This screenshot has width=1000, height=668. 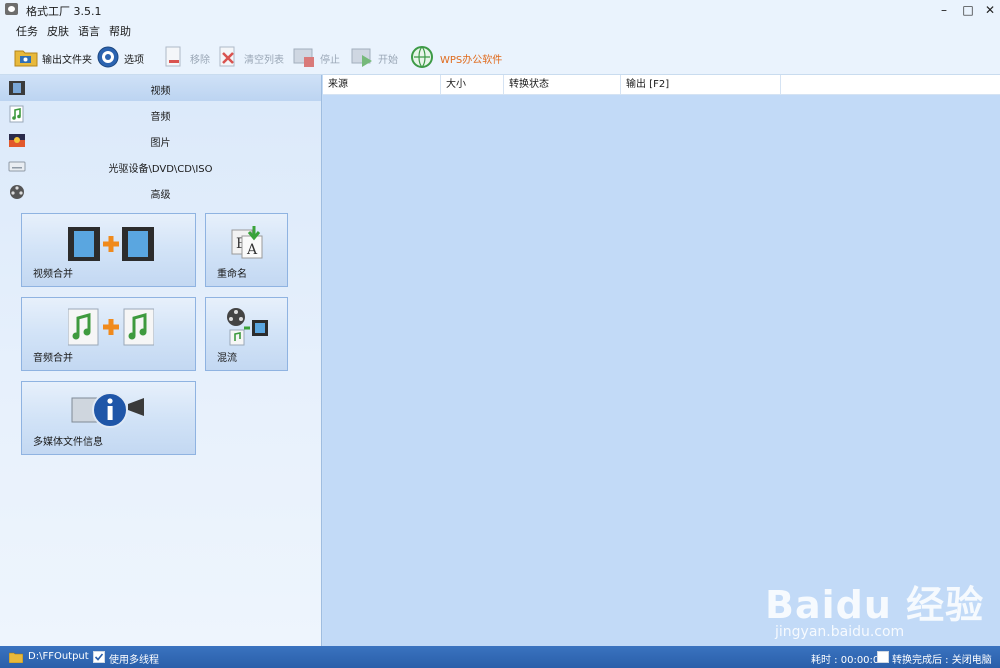 What do you see at coordinates (11, 9) in the screenshot?
I see `app-icon` at bounding box center [11, 9].